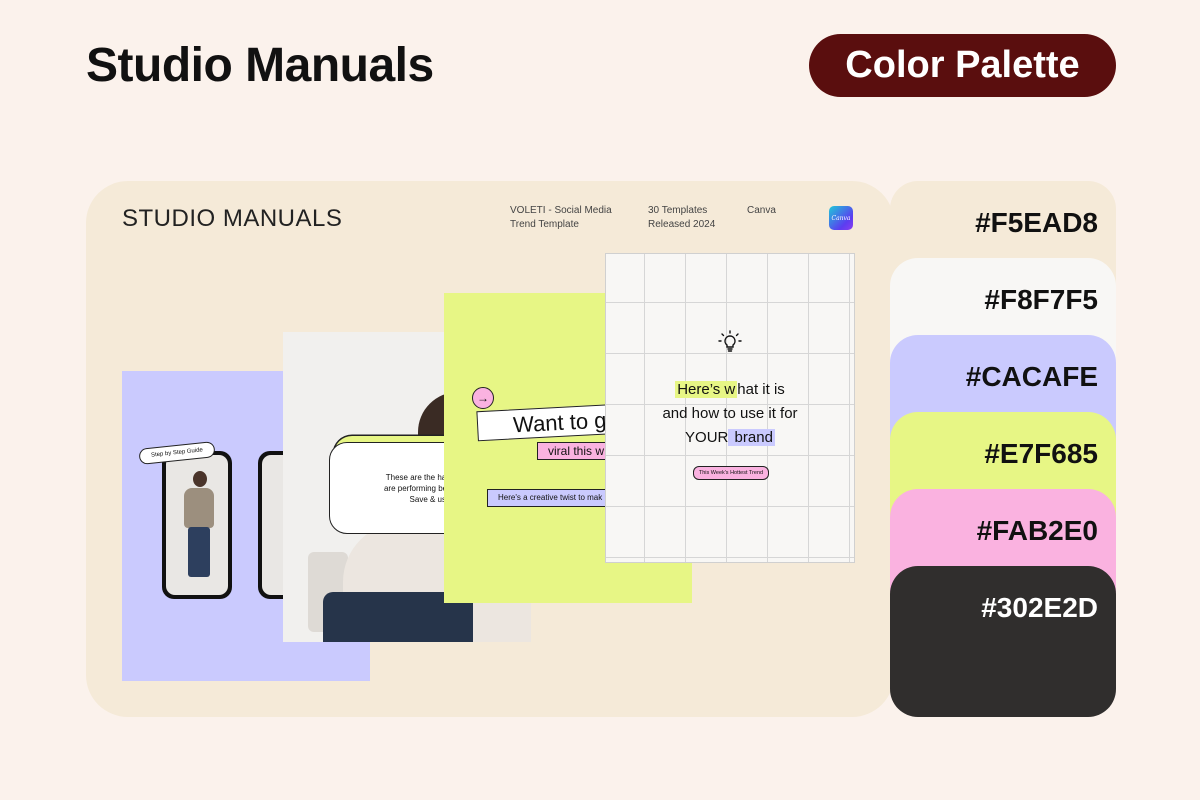 The image size is (1200, 800). I want to click on hottest-trend-pill: This Week's Hottest Trend, so click(731, 473).